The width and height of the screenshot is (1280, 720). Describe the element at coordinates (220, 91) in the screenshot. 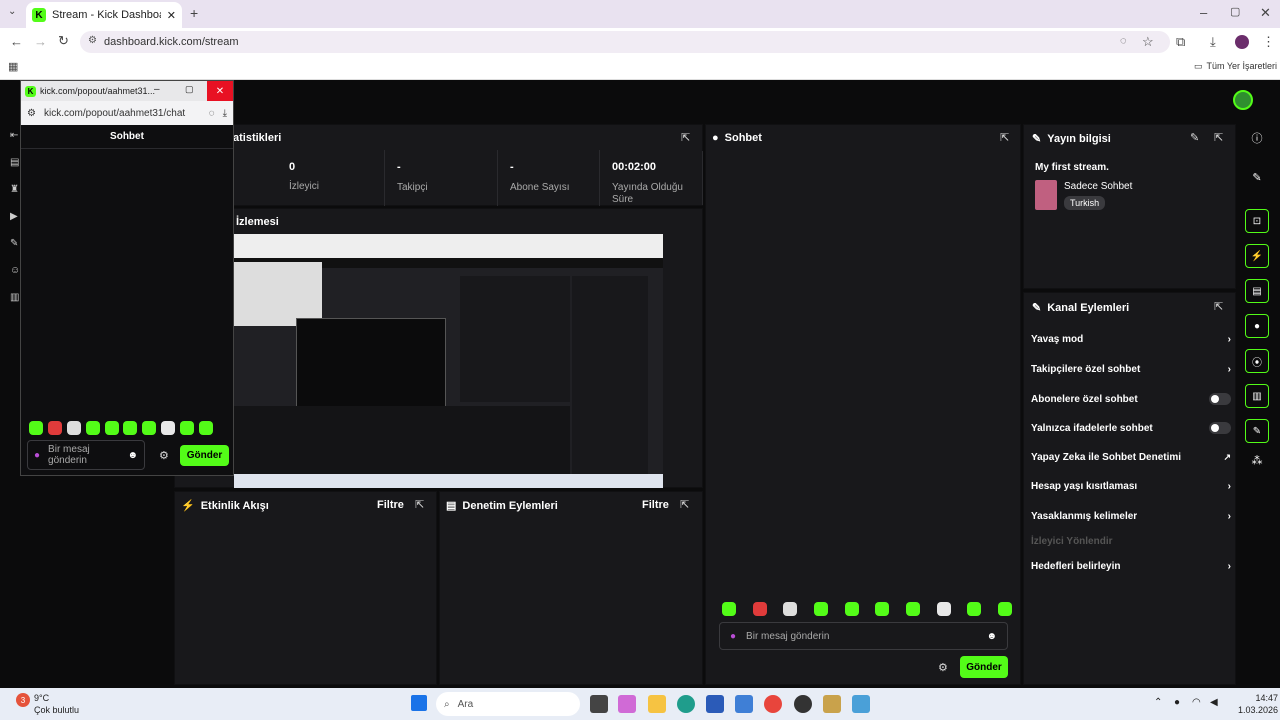

I see `popout-close-button: ✕` at that location.